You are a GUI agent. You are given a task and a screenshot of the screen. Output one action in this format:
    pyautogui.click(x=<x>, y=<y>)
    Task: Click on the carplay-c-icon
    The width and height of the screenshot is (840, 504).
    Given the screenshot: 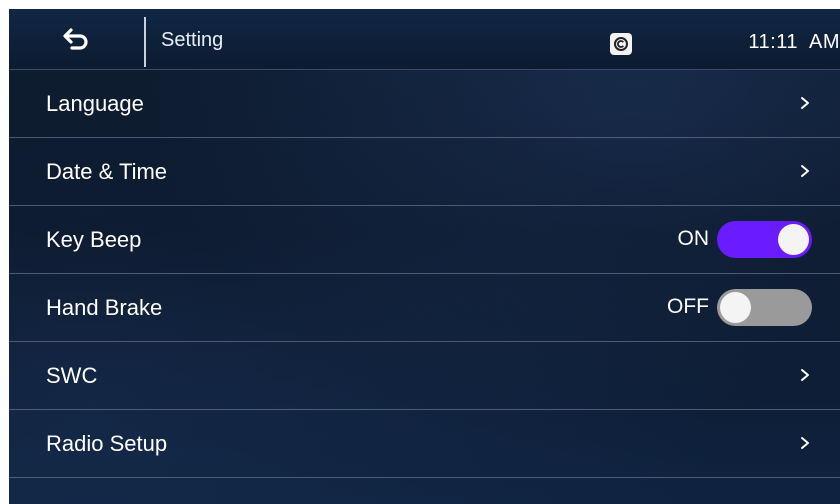 What is the action you would take?
    pyautogui.click(x=621, y=44)
    